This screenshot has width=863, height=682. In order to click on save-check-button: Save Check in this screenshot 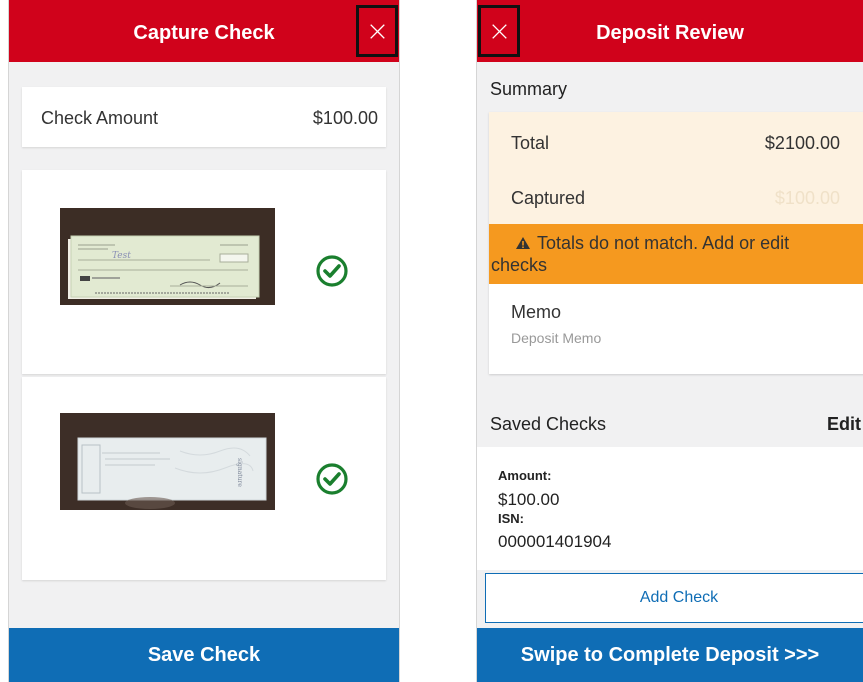, I will do `click(204, 655)`.